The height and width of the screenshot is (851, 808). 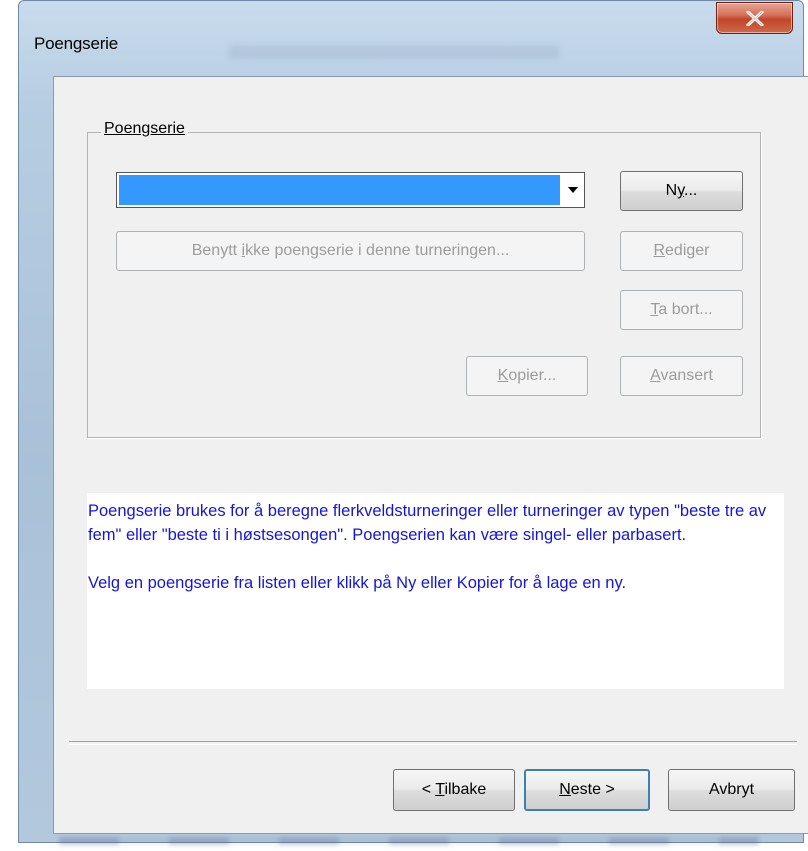 I want to click on next-label: Neste >, so click(x=587, y=789).